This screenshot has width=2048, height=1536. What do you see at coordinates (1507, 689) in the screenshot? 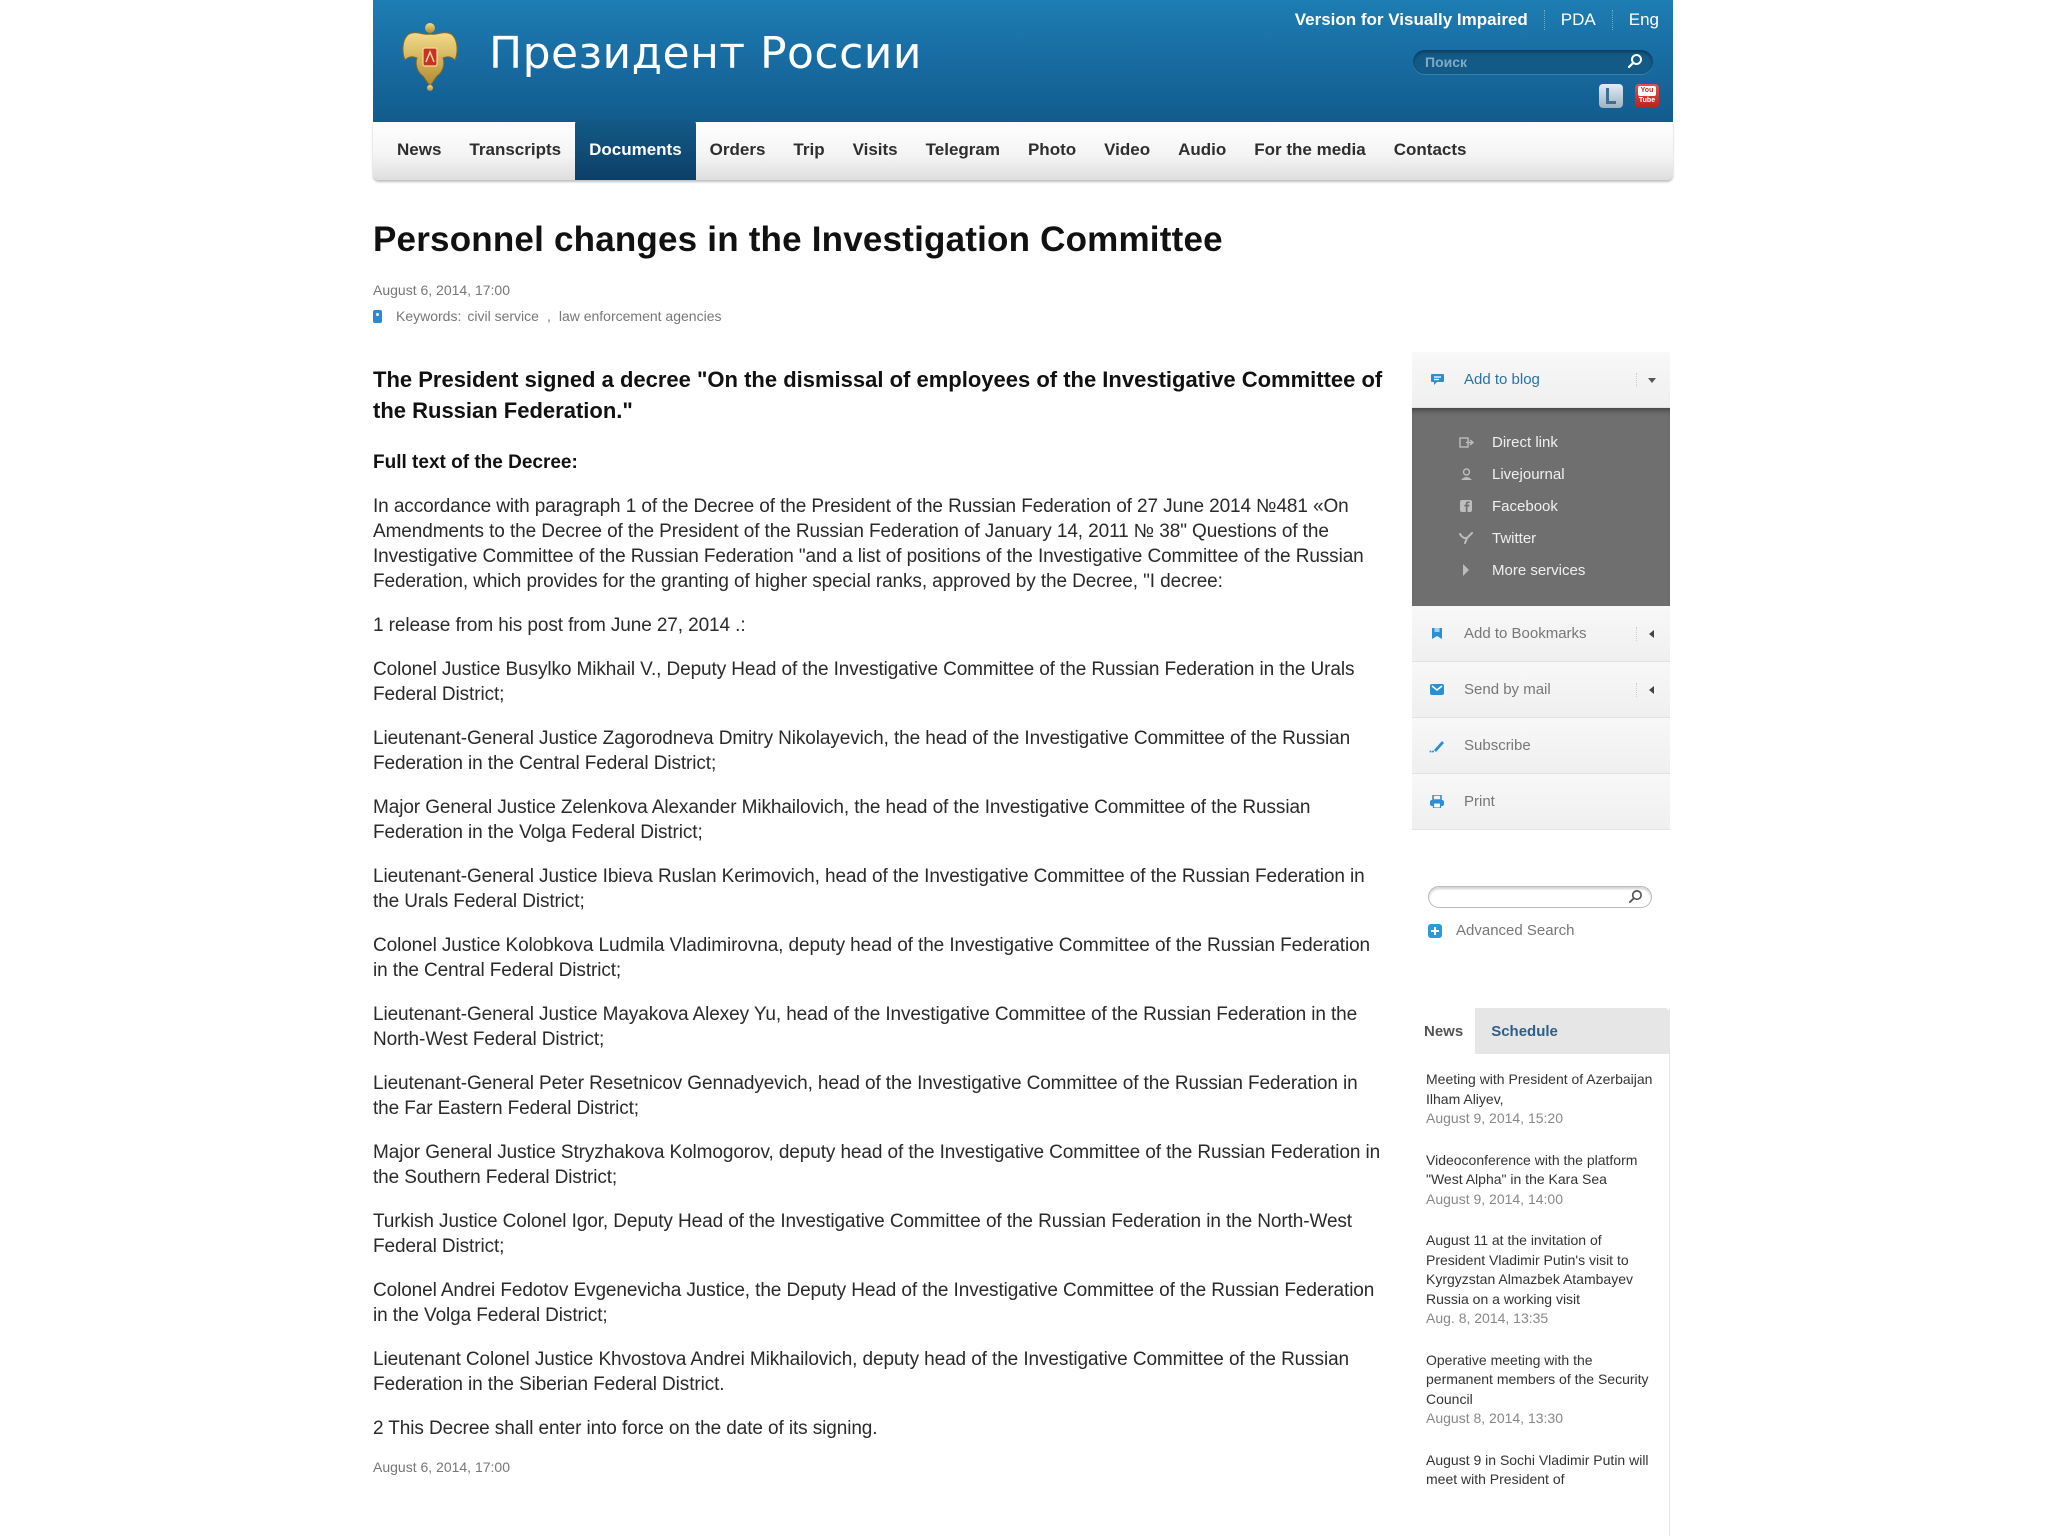
I see `send-by-mail-label: Send by mail` at bounding box center [1507, 689].